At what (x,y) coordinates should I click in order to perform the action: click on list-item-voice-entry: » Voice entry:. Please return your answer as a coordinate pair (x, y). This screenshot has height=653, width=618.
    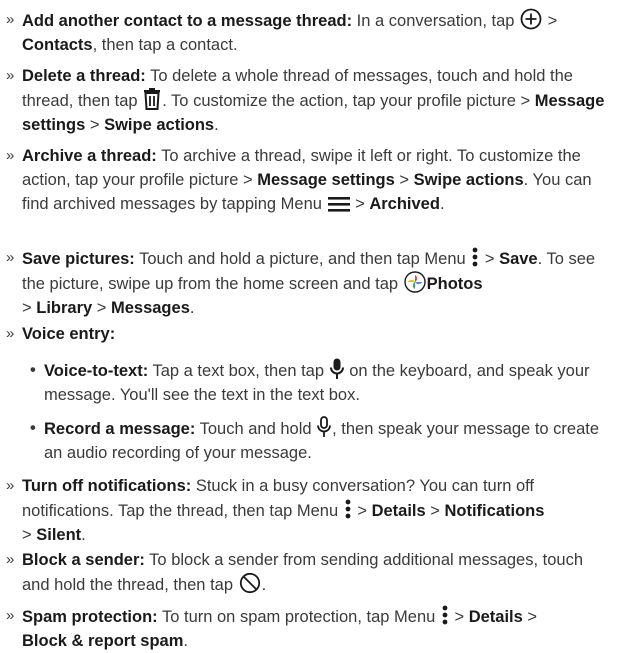
    Looking at the image, I should click on (309, 334).